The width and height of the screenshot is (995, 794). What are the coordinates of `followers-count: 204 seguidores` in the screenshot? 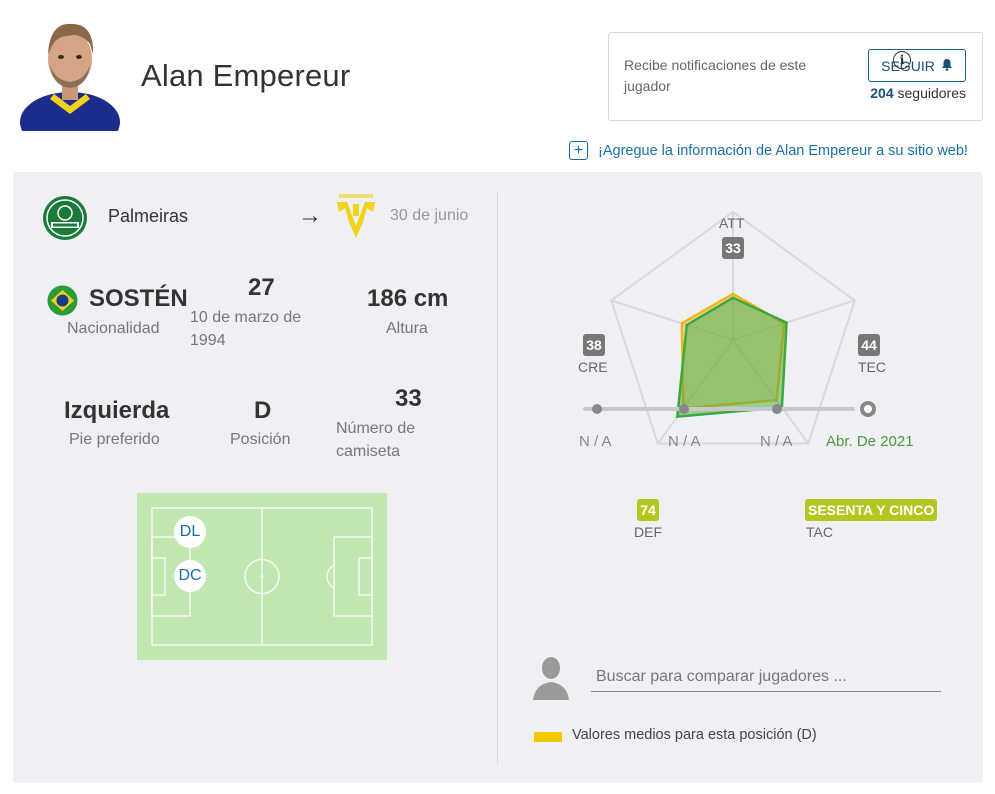 It's located at (918, 93).